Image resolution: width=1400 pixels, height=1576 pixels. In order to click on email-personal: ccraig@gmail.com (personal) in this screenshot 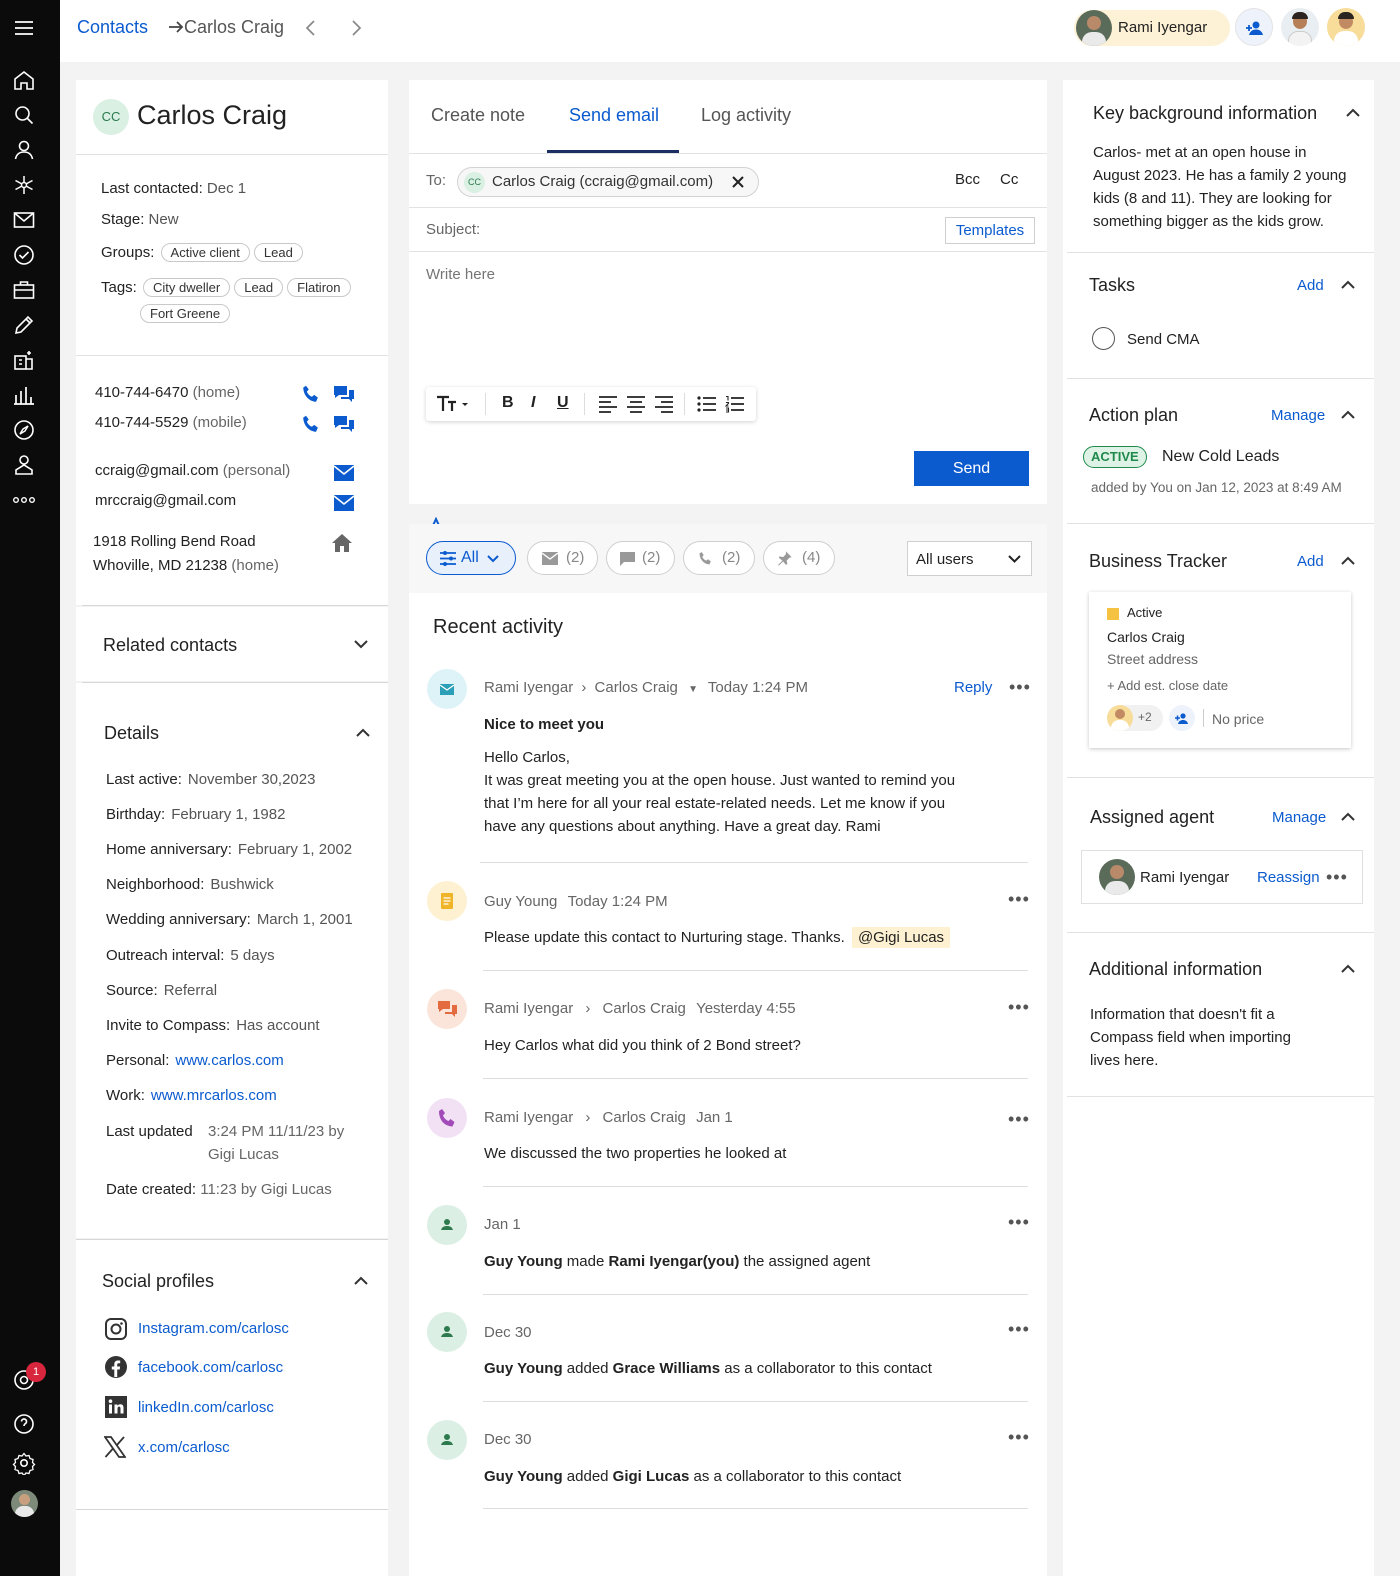, I will do `click(192, 470)`.